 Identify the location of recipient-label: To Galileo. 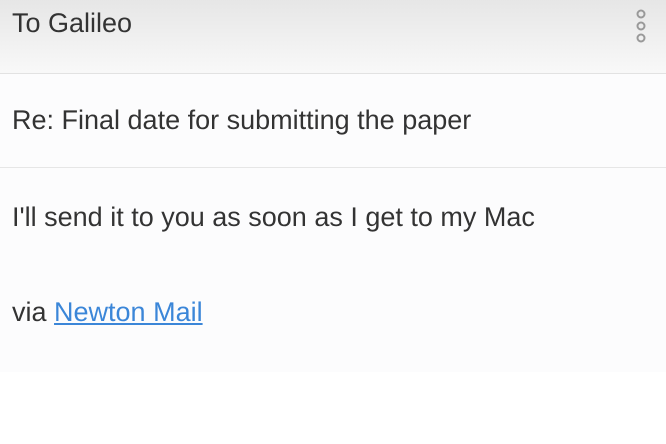
(72, 23).